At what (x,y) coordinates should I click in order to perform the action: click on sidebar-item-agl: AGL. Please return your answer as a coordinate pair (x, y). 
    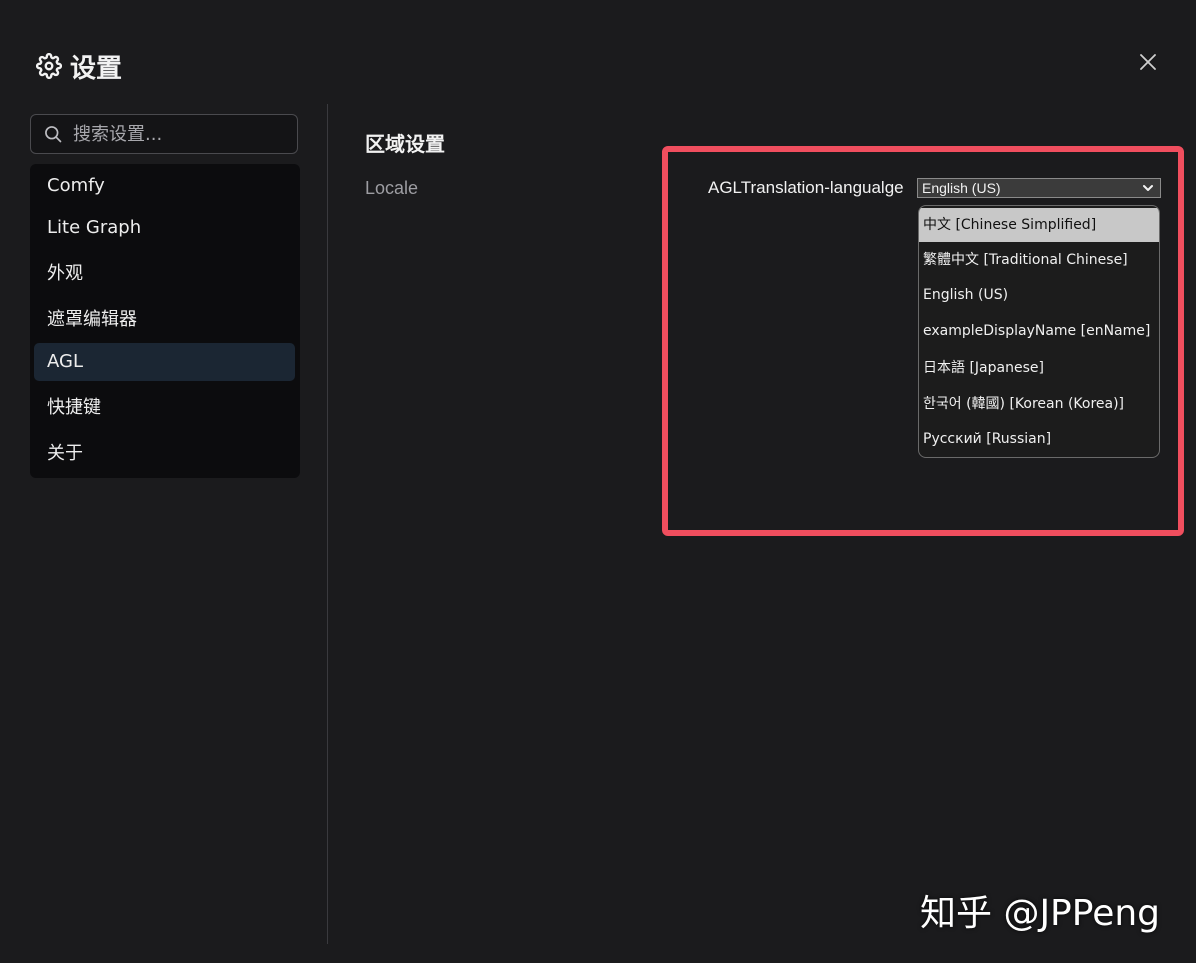
    Looking at the image, I should click on (164, 362).